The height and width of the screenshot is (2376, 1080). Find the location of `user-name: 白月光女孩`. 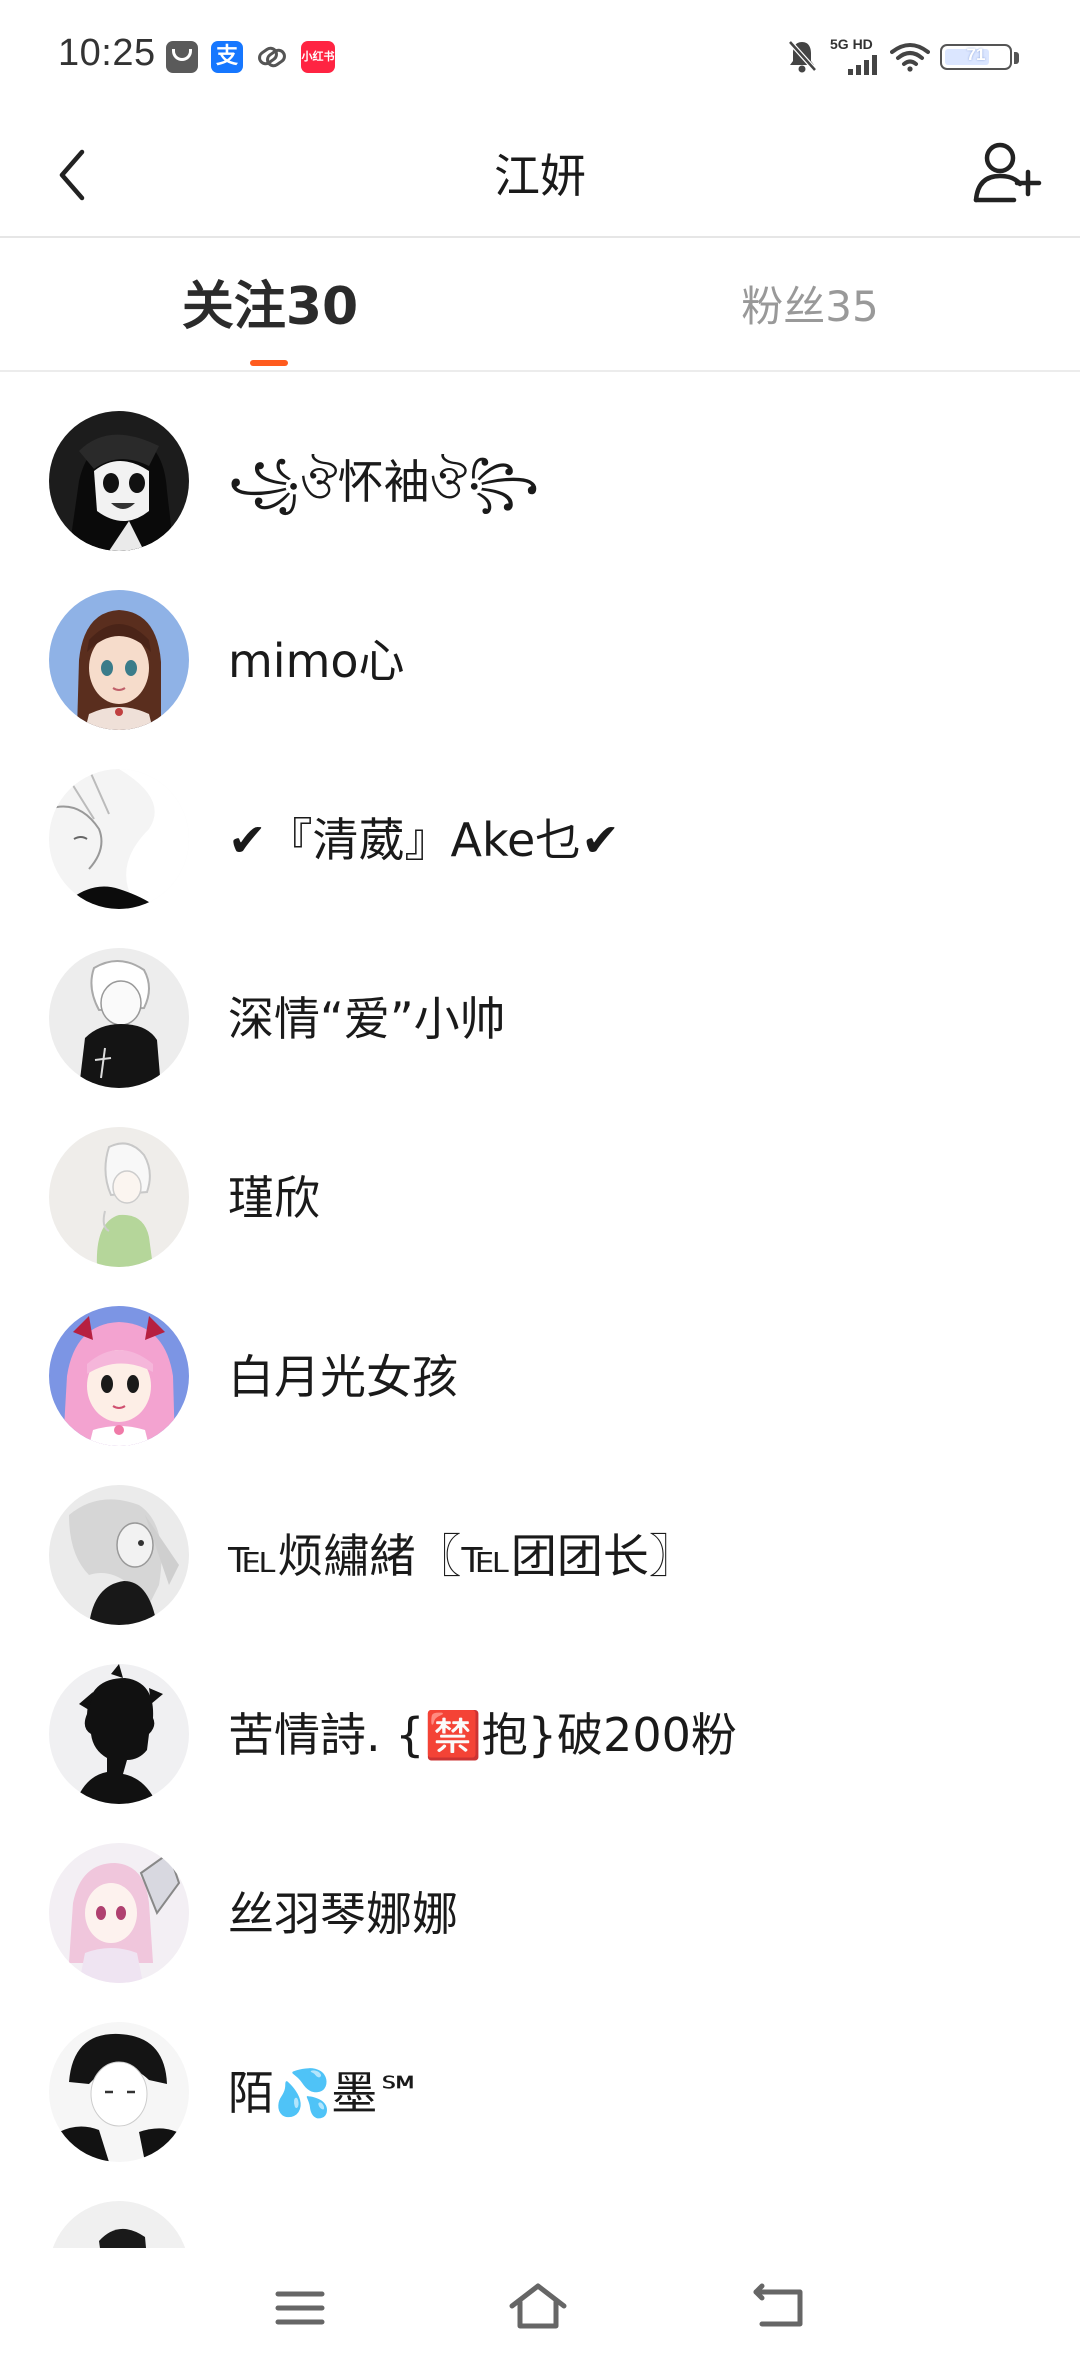

user-name: 白月光女孩 is located at coordinates (343, 1377).